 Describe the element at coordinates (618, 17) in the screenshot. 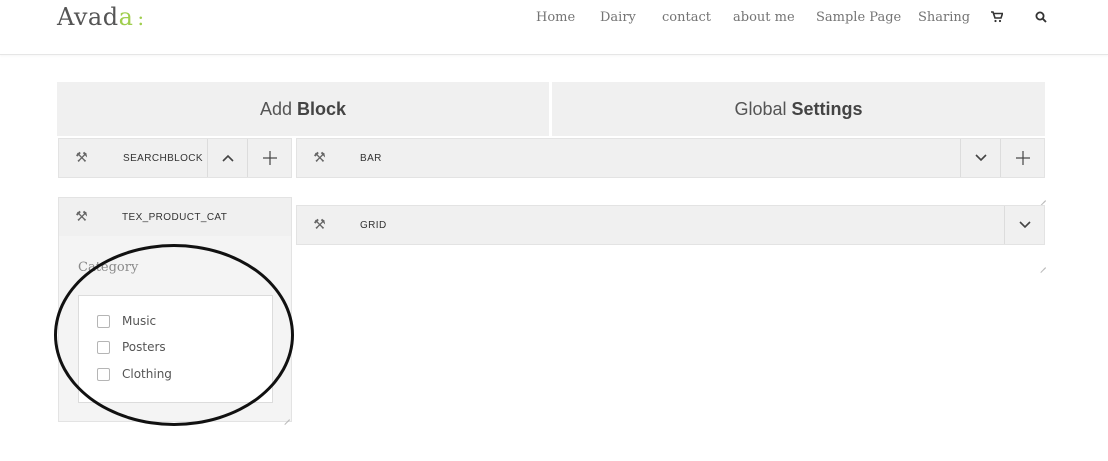

I see `nav-item-dairy: Dairy` at that location.